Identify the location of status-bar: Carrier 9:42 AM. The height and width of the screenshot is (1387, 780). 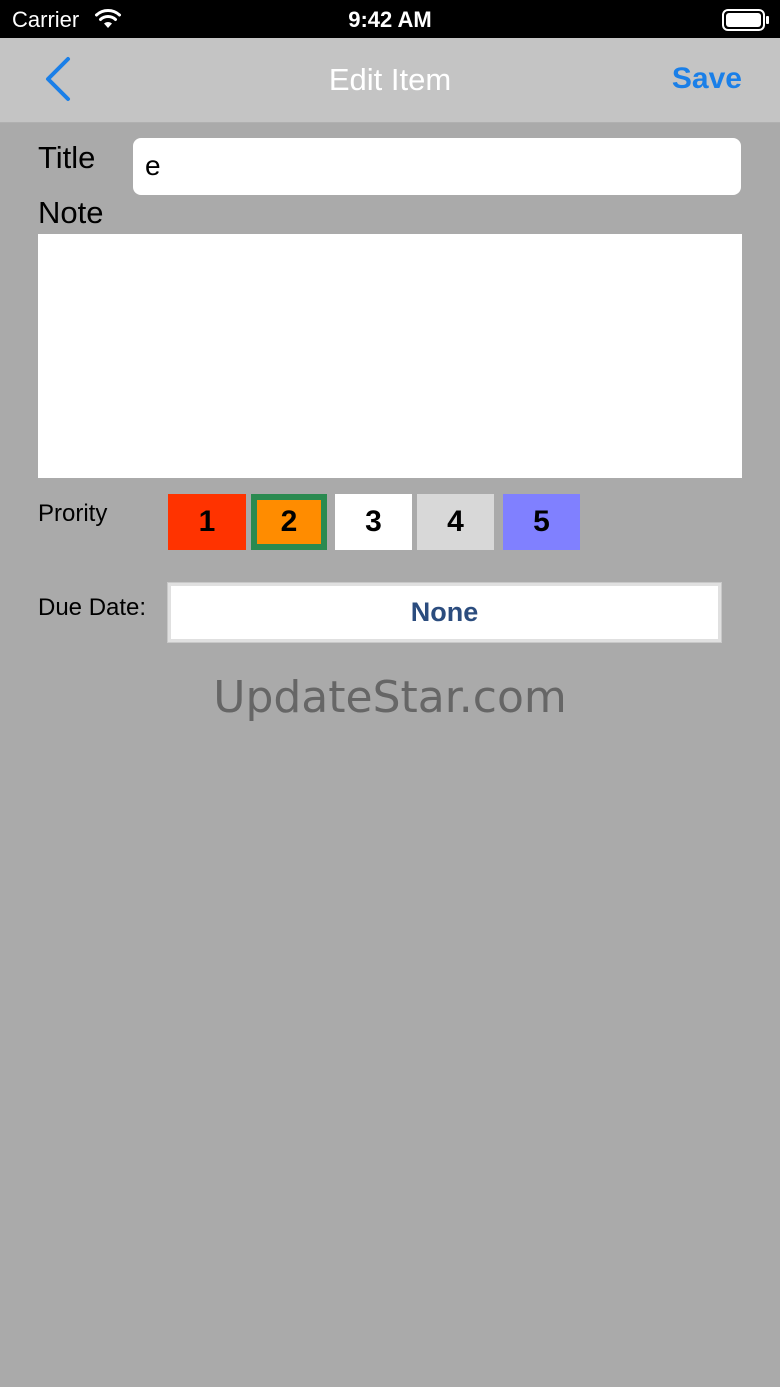
(390, 19).